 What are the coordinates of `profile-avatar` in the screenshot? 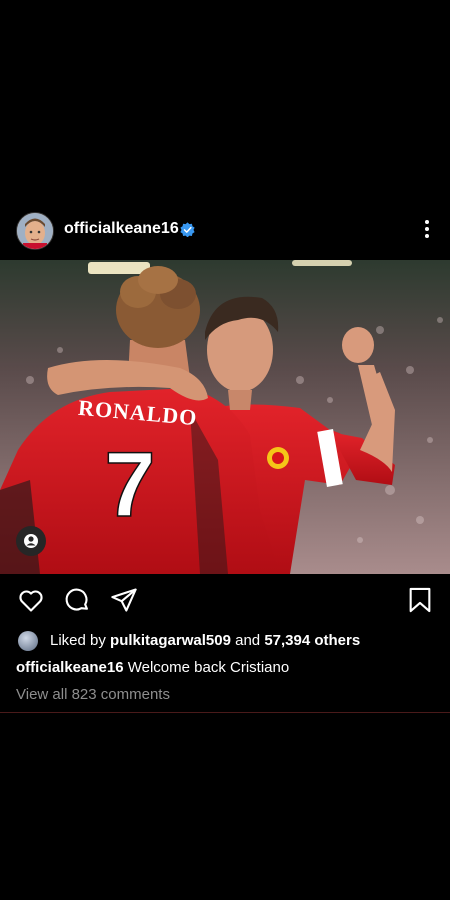 It's located at (35, 231).